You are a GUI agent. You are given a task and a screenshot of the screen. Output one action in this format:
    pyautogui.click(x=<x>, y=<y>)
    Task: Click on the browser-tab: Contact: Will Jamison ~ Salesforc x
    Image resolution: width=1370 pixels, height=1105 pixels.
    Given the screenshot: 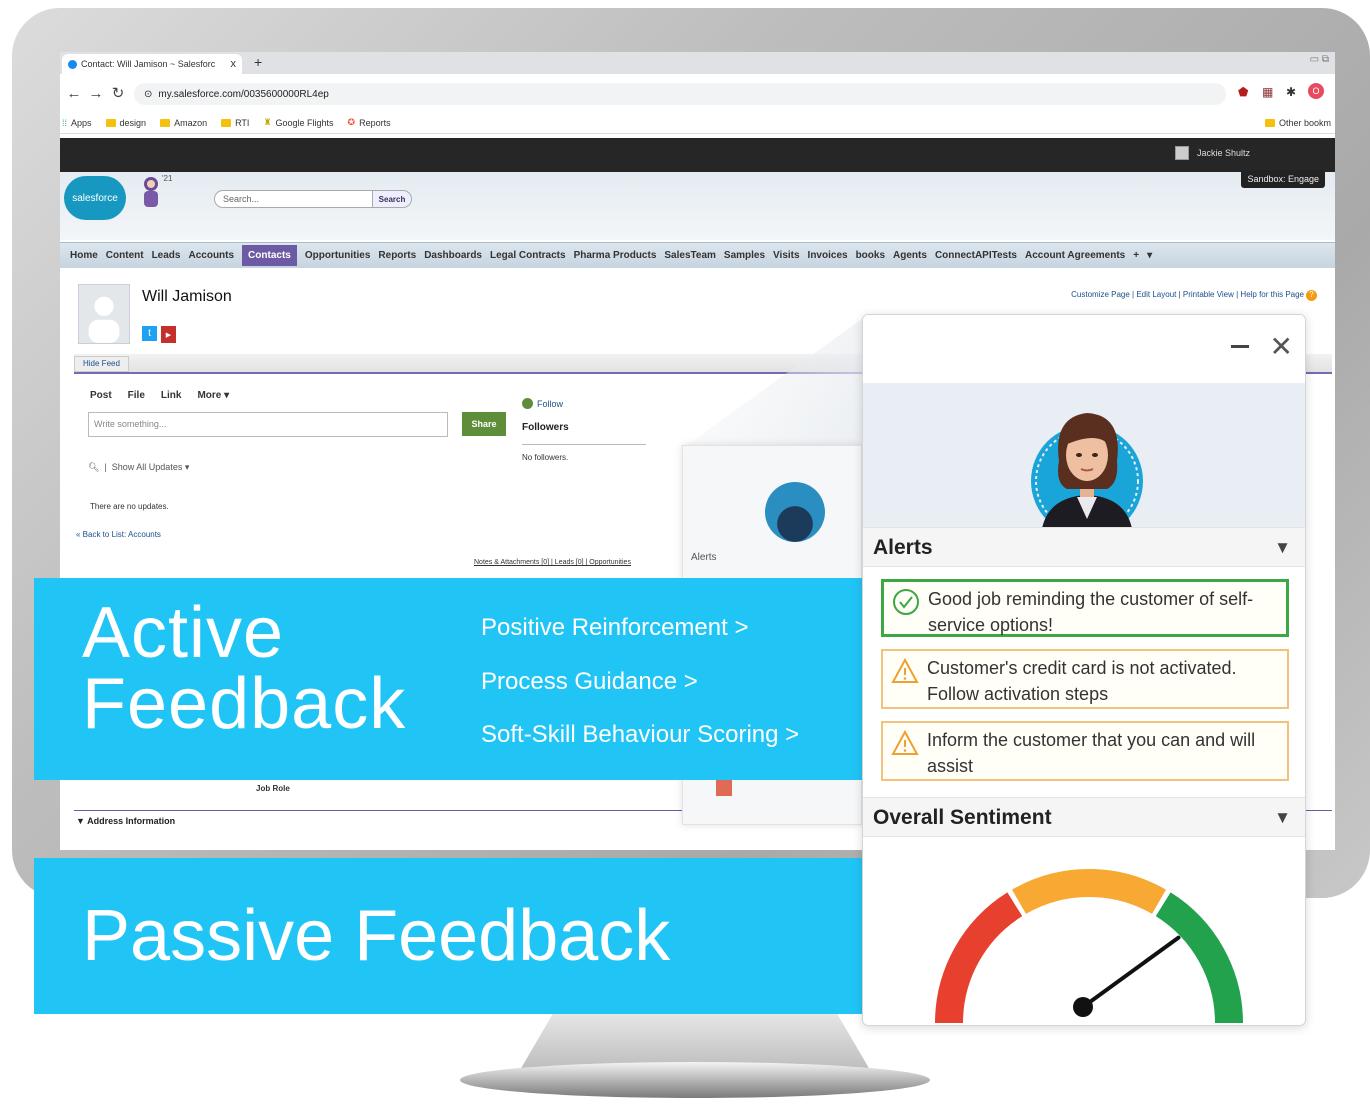 What is the action you would take?
    pyautogui.click(x=152, y=64)
    